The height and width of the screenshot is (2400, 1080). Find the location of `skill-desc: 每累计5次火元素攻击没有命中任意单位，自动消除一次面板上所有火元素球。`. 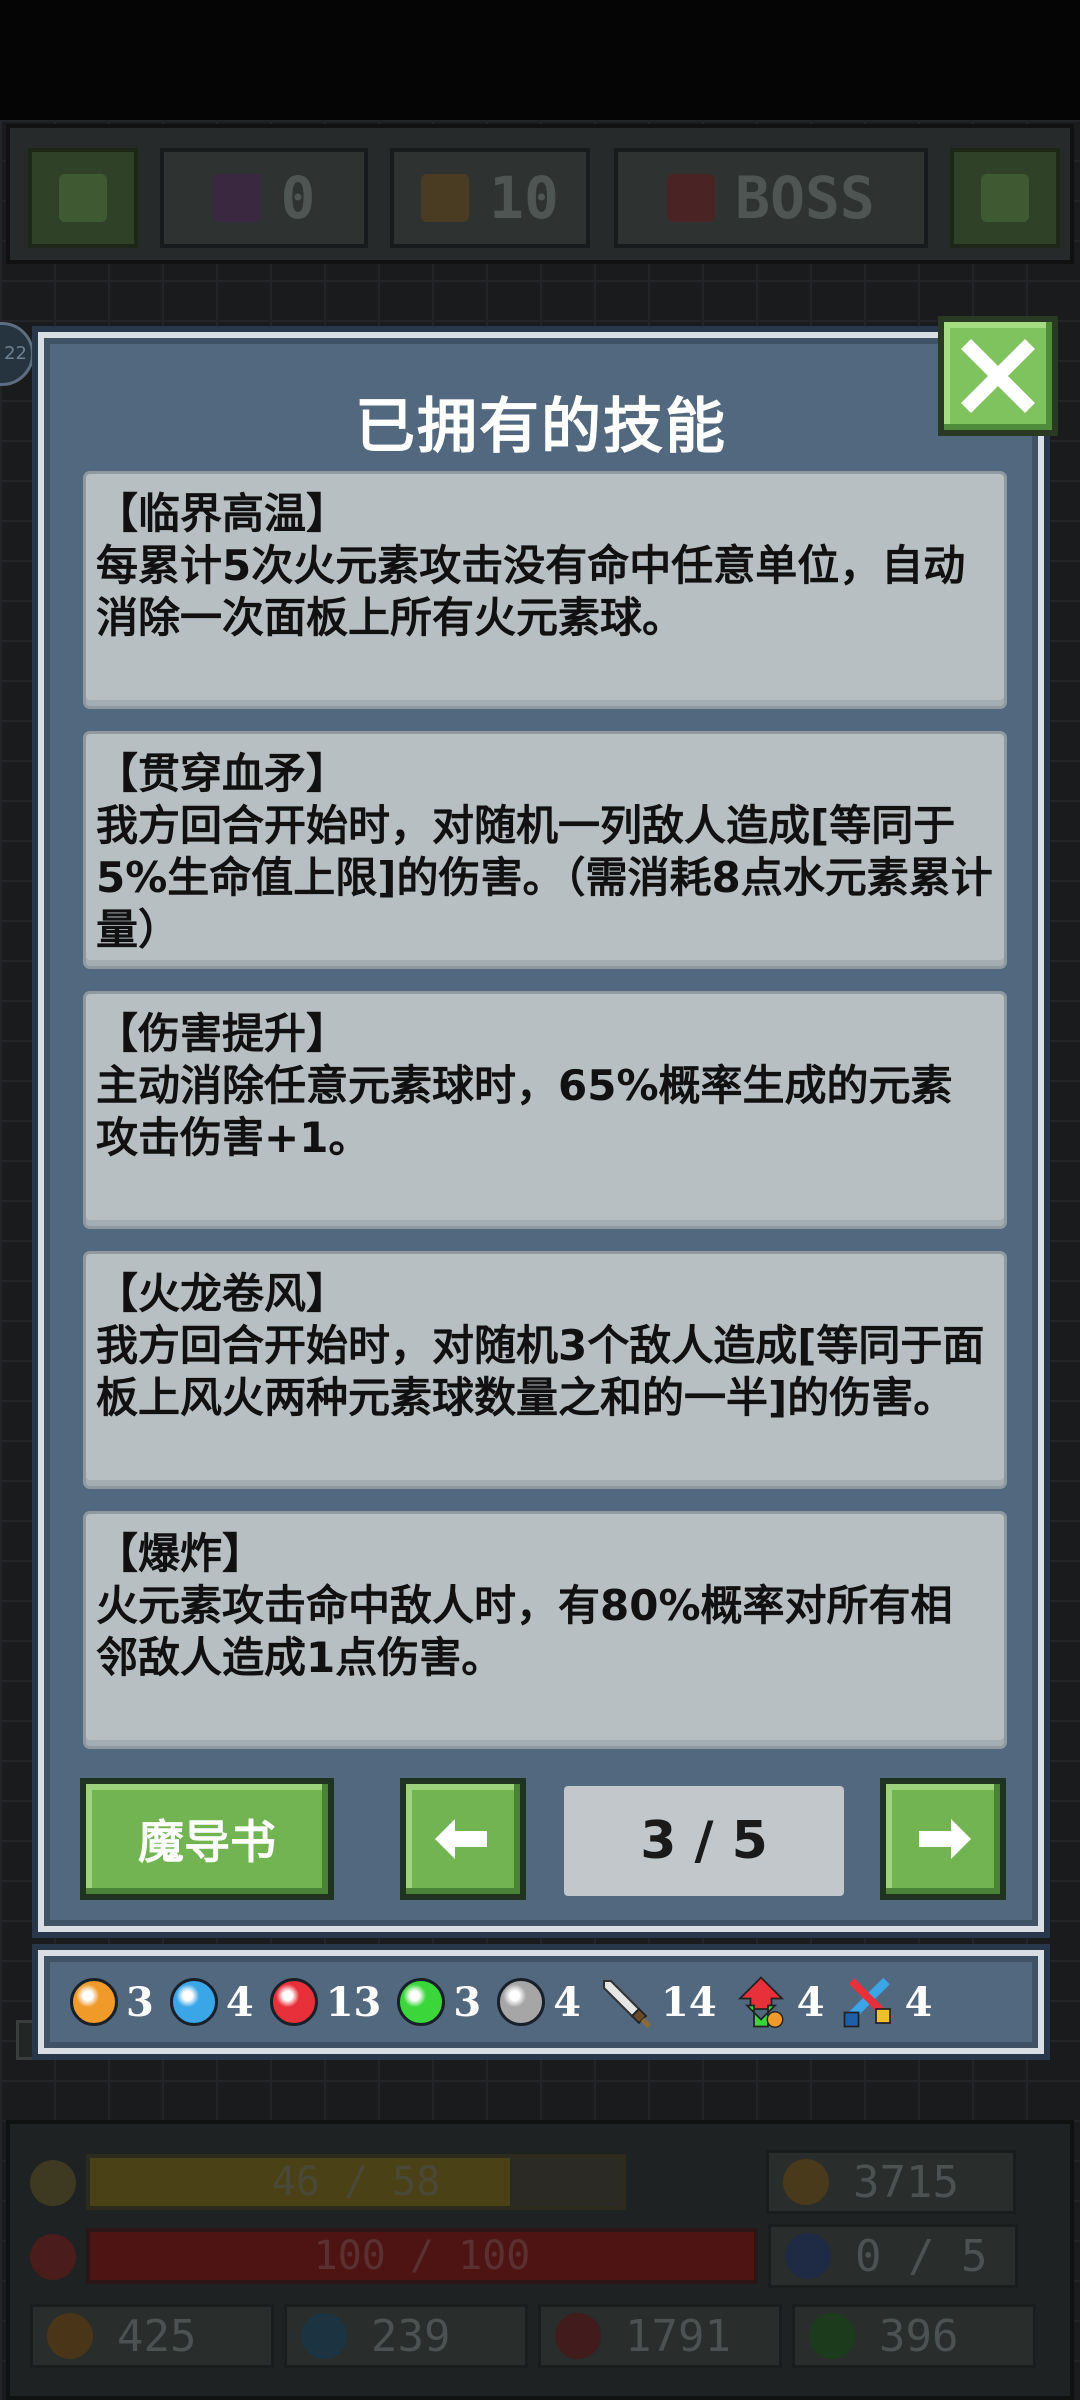

skill-desc: 每累计5次火元素攻击没有命中任意单位，自动消除一次面板上所有火元素球。 is located at coordinates (531, 591).